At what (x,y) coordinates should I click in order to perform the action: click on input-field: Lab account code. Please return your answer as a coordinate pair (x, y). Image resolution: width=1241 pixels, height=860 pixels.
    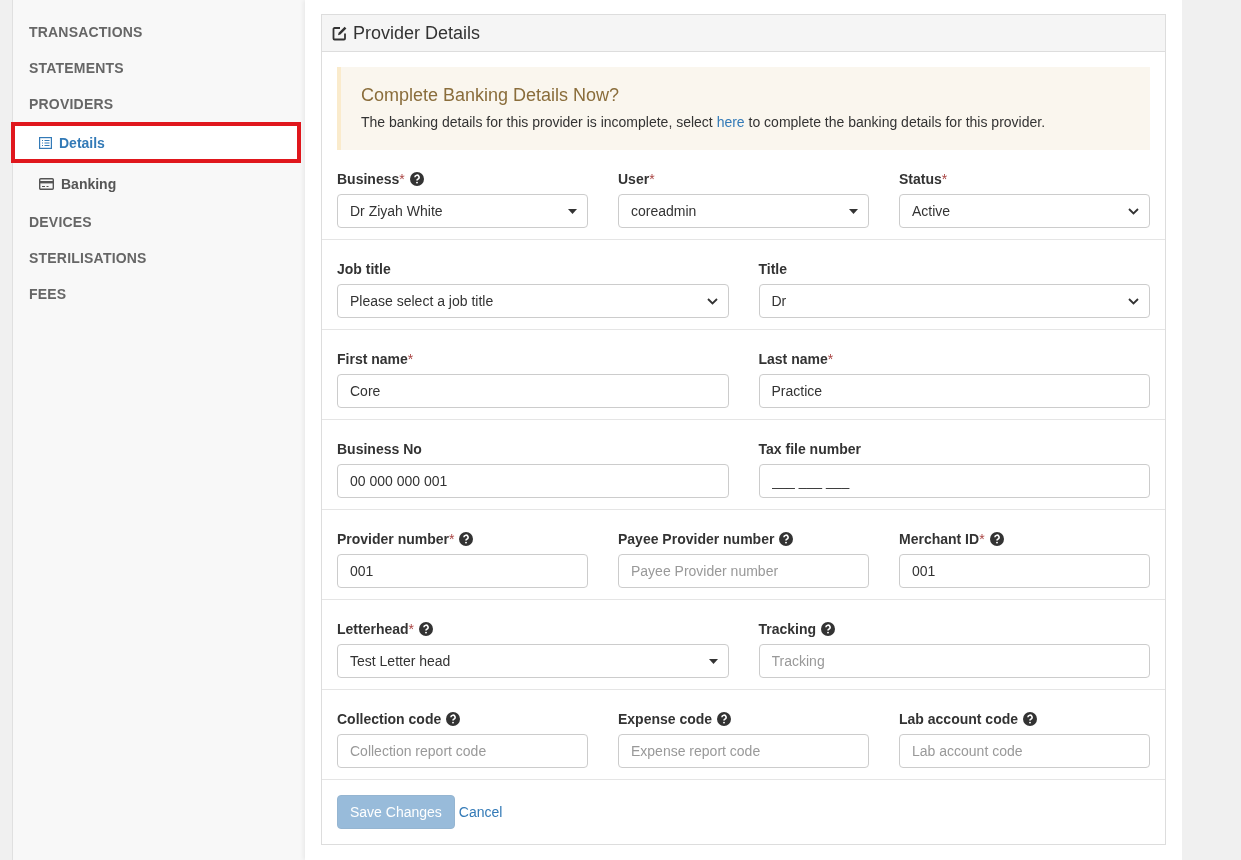
    Looking at the image, I should click on (1024, 751).